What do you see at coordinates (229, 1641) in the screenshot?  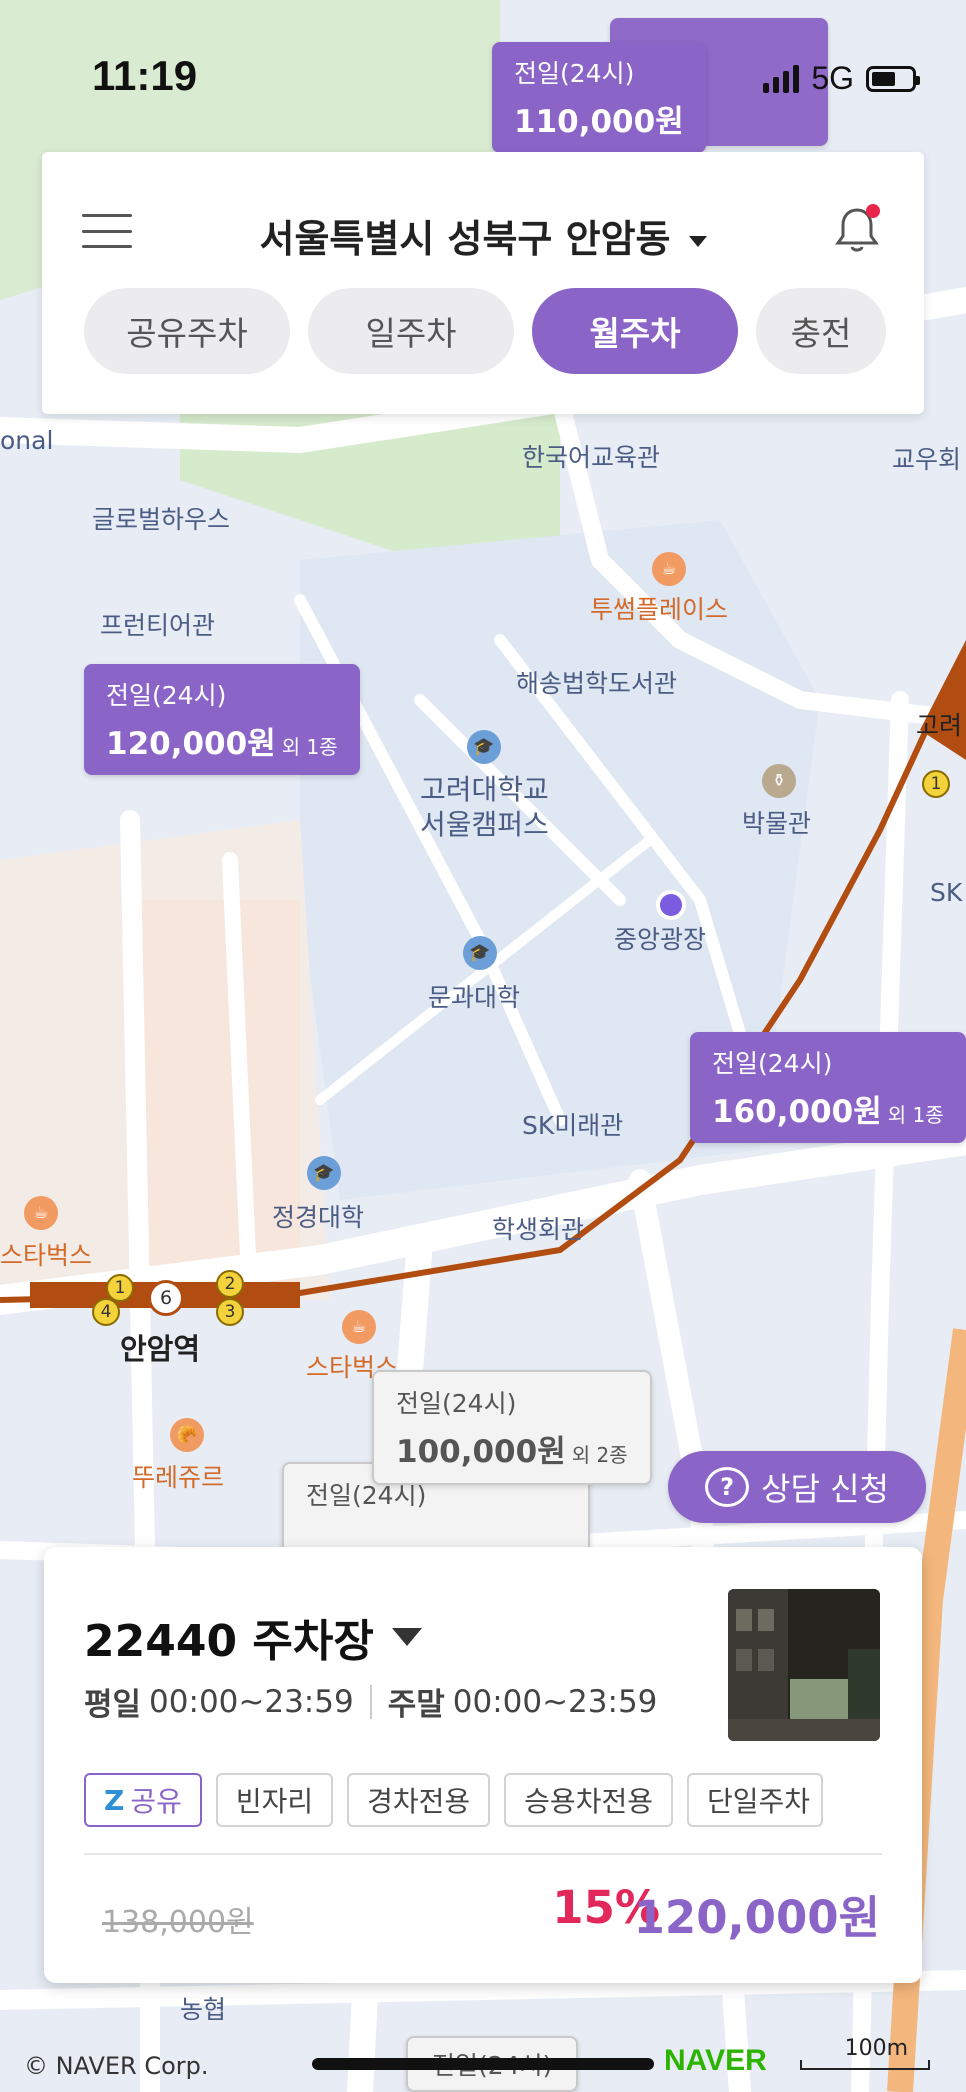 I see `parking-lot-name: 22440 주차장` at bounding box center [229, 1641].